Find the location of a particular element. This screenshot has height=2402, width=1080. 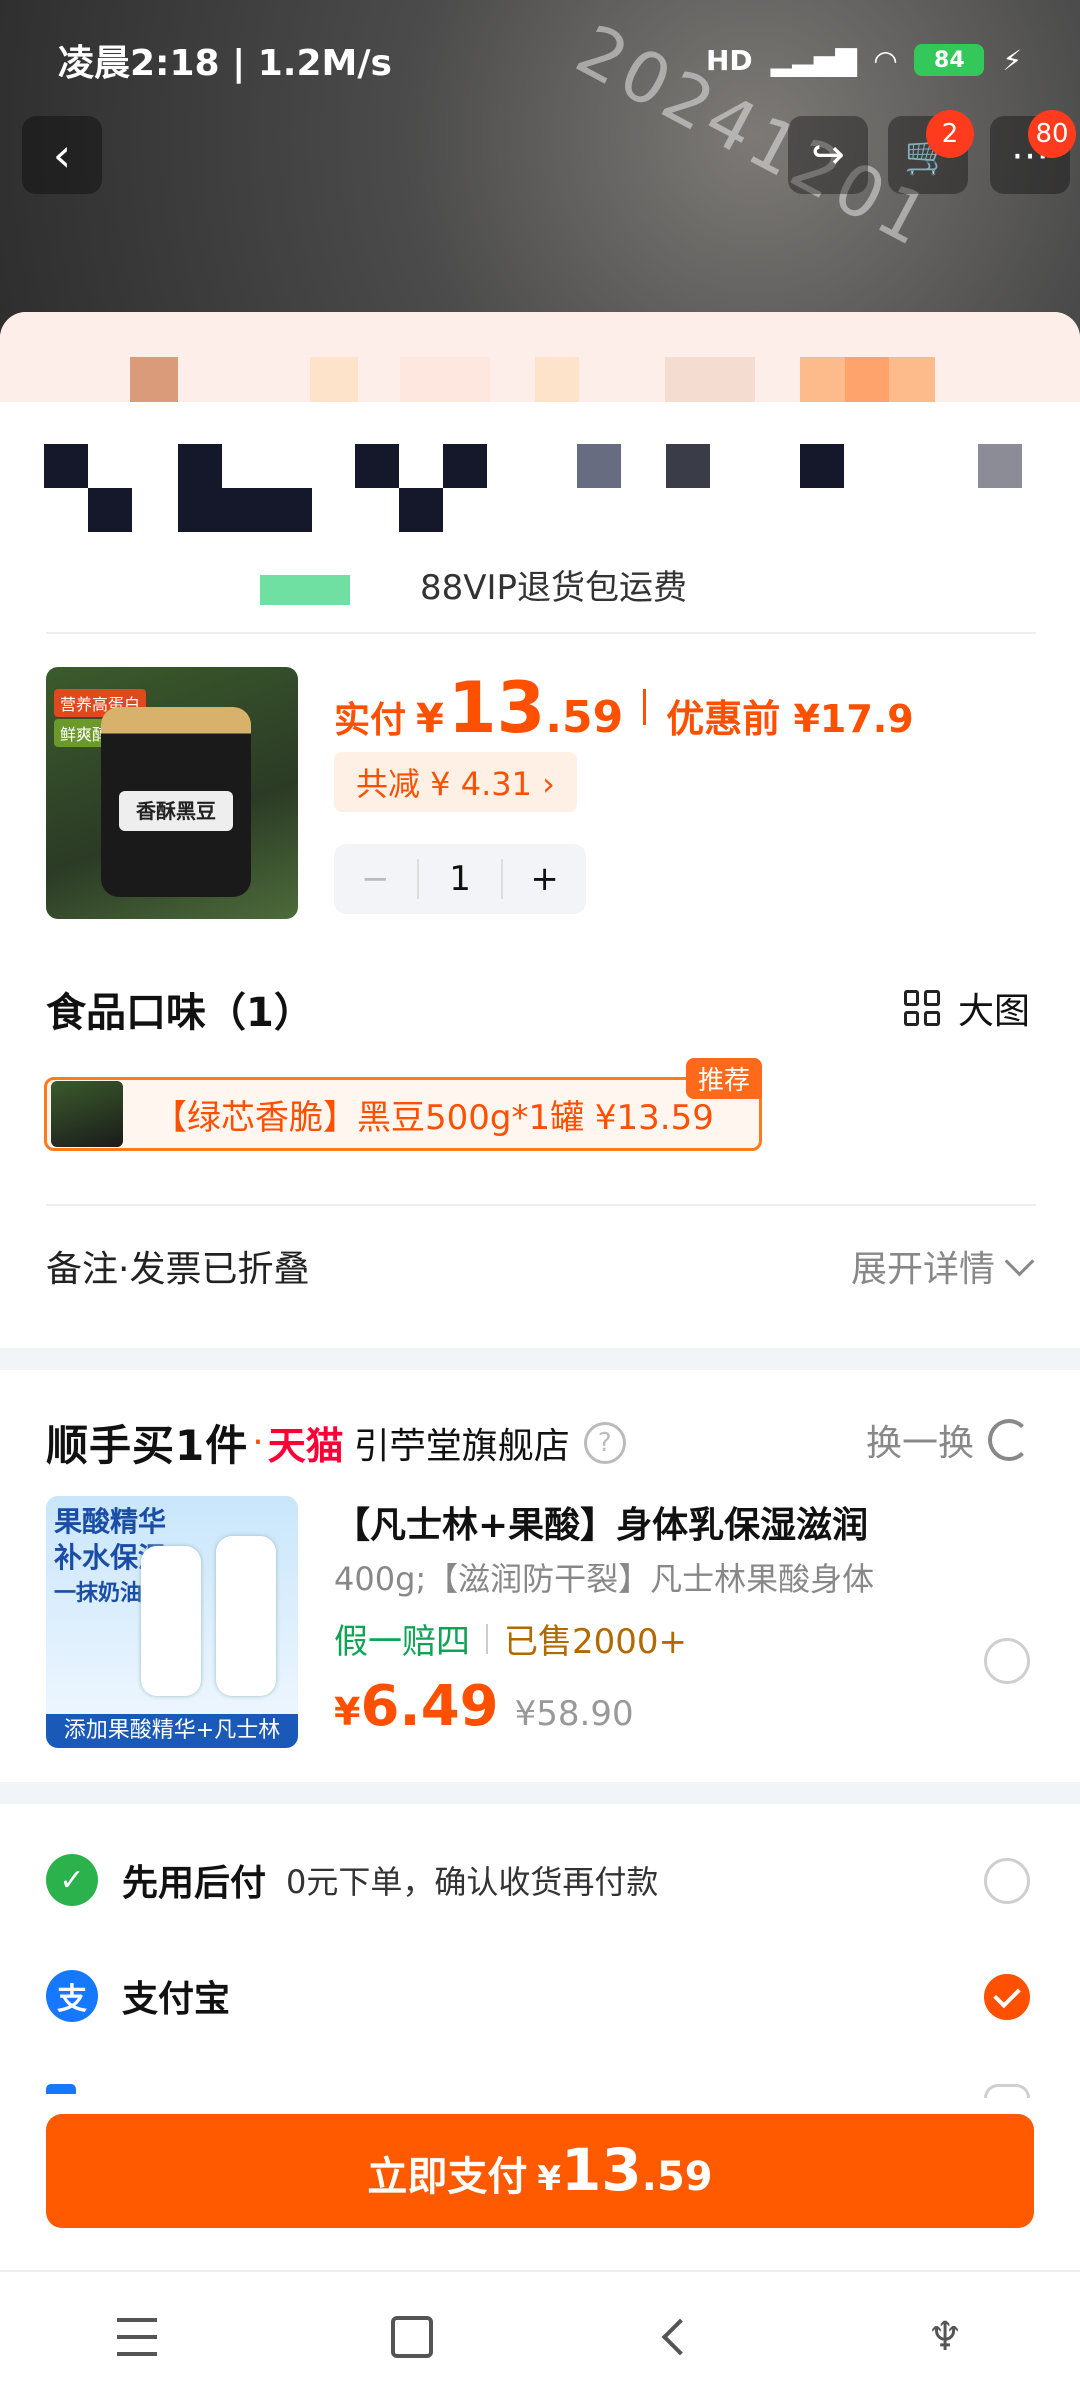

home-icon is located at coordinates (412, 2337).